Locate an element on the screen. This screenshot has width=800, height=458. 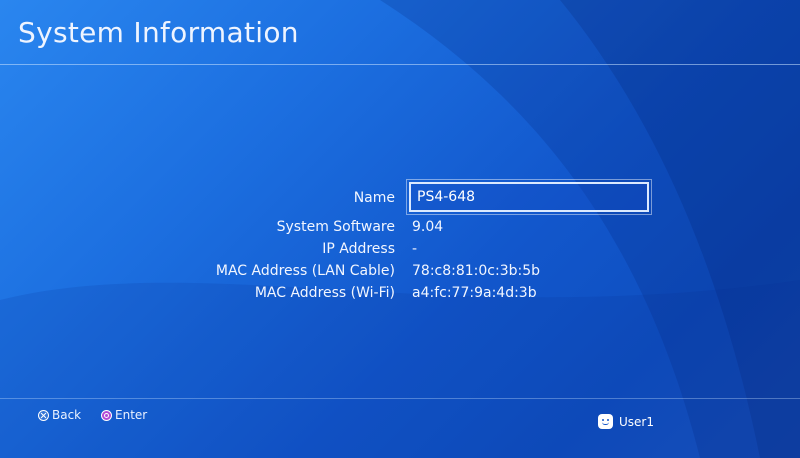
page-title: System Information is located at coordinates (158, 32).